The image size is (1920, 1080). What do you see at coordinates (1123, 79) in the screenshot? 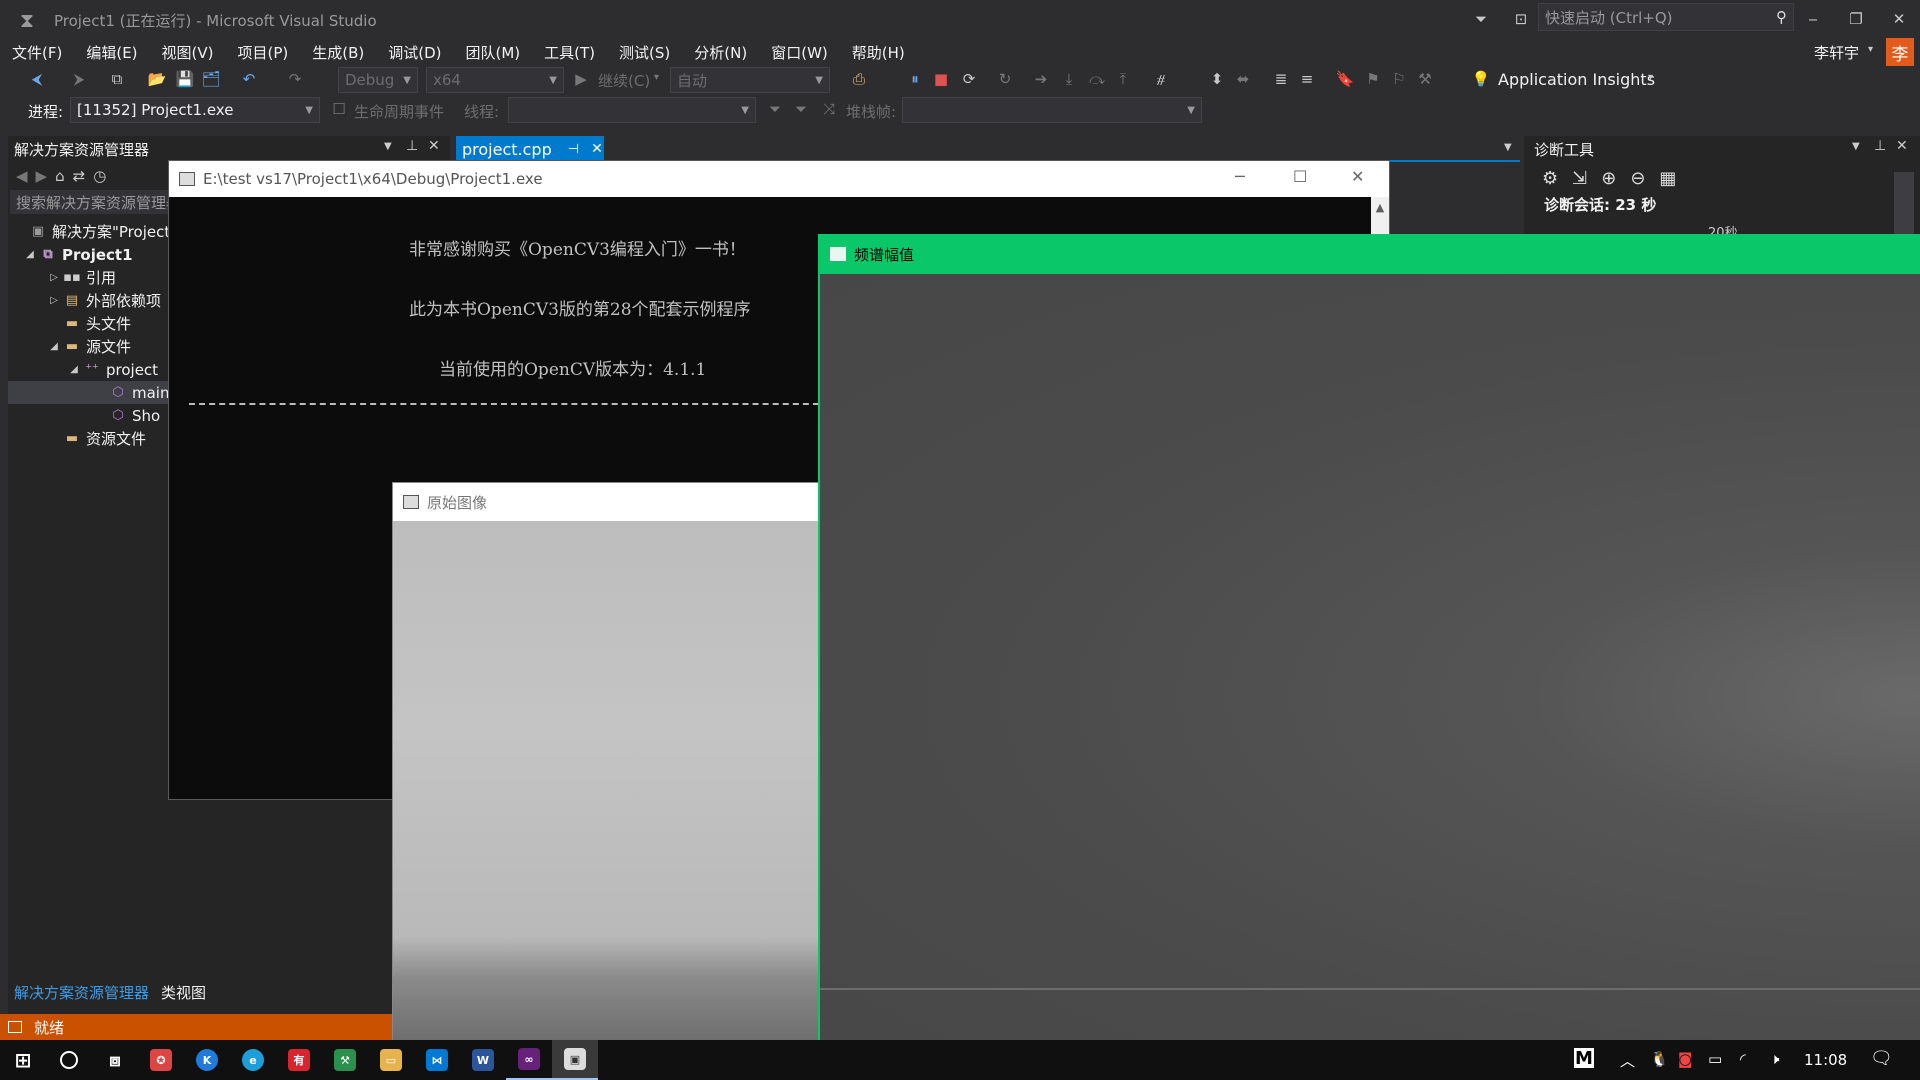
I see `step-out-icon: ⤒` at bounding box center [1123, 79].